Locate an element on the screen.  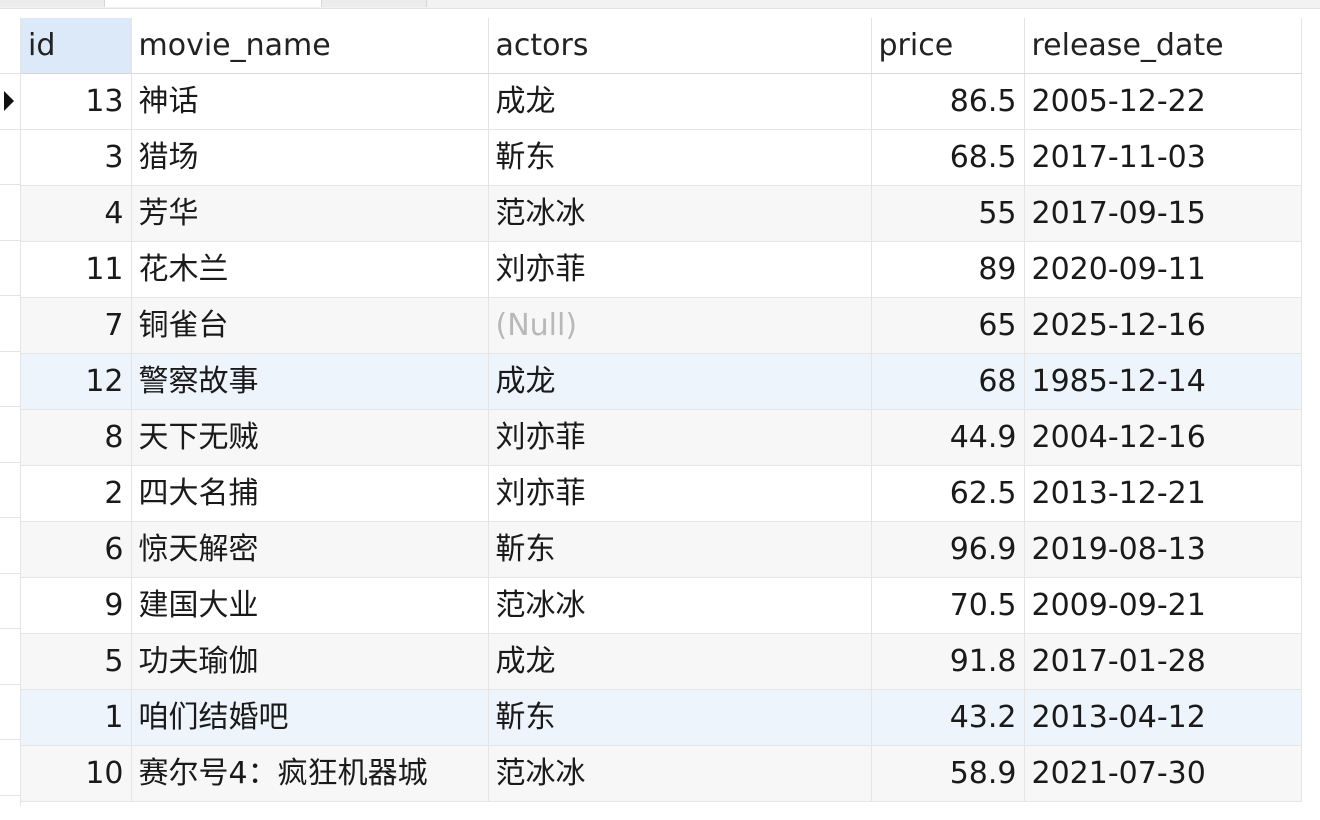
table-row: 5 功夫瑜伽 成龙 91.8 2017-01-28 is located at coordinates (661, 661).